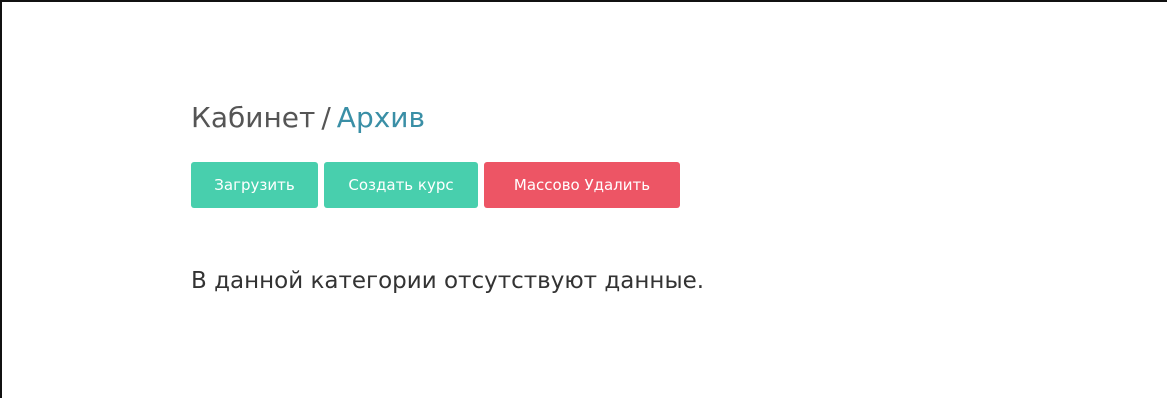  What do you see at coordinates (254, 185) in the screenshot?
I see `upload-button: Загрузить` at bounding box center [254, 185].